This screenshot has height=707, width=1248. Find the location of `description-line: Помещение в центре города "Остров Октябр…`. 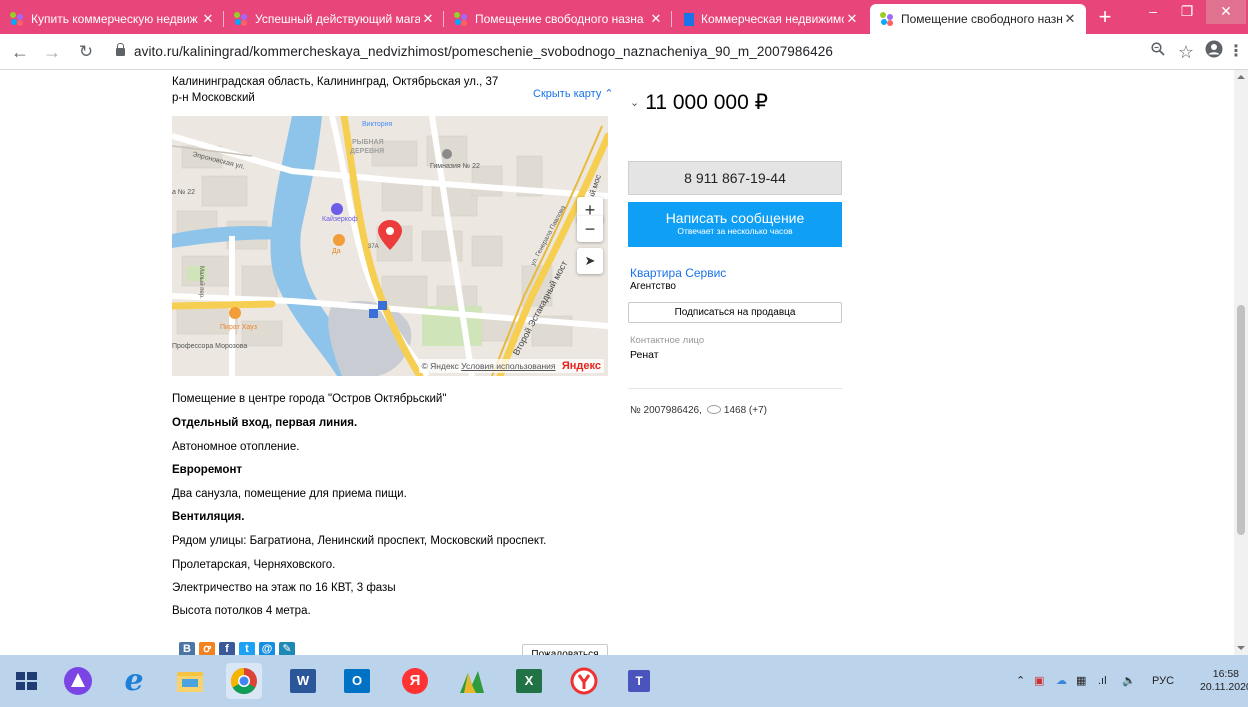

description-line: Помещение в центре города "Остров Октябр… is located at coordinates (309, 399).